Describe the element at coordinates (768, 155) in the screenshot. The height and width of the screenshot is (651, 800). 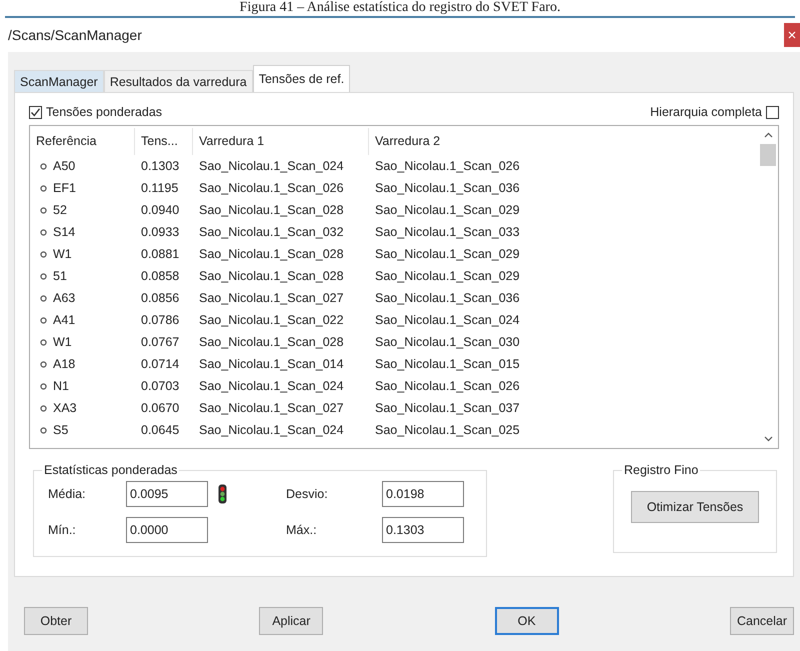
I see `scroll-thumb` at that location.